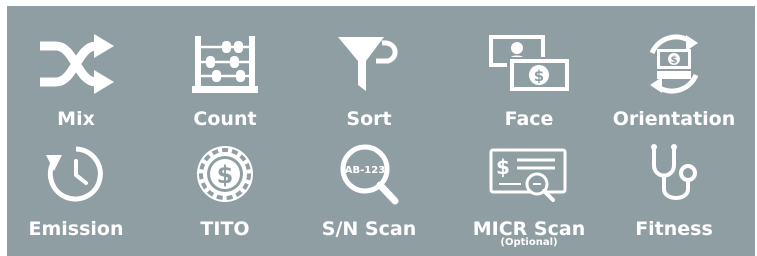  What do you see at coordinates (225, 119) in the screenshot?
I see `feature-label: Count` at bounding box center [225, 119].